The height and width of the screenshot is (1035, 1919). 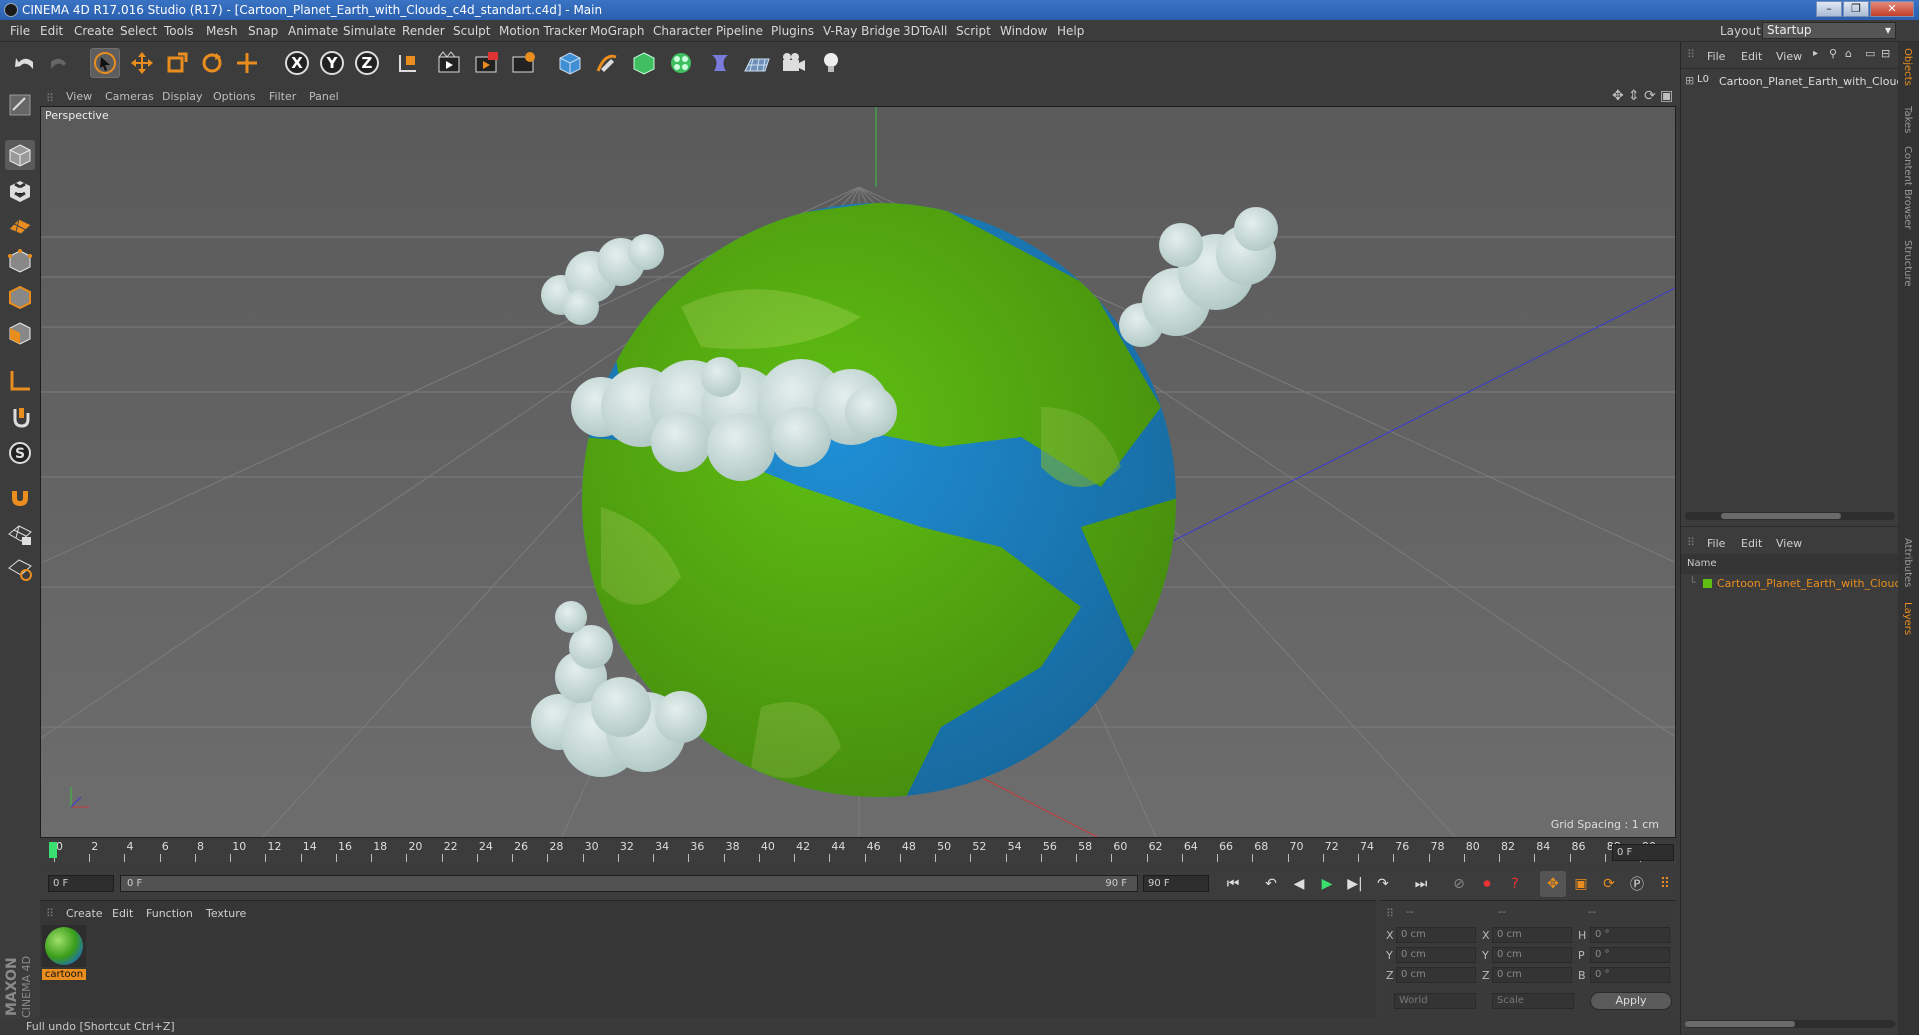 I want to click on next-key-button: ↷, so click(x=1383, y=884).